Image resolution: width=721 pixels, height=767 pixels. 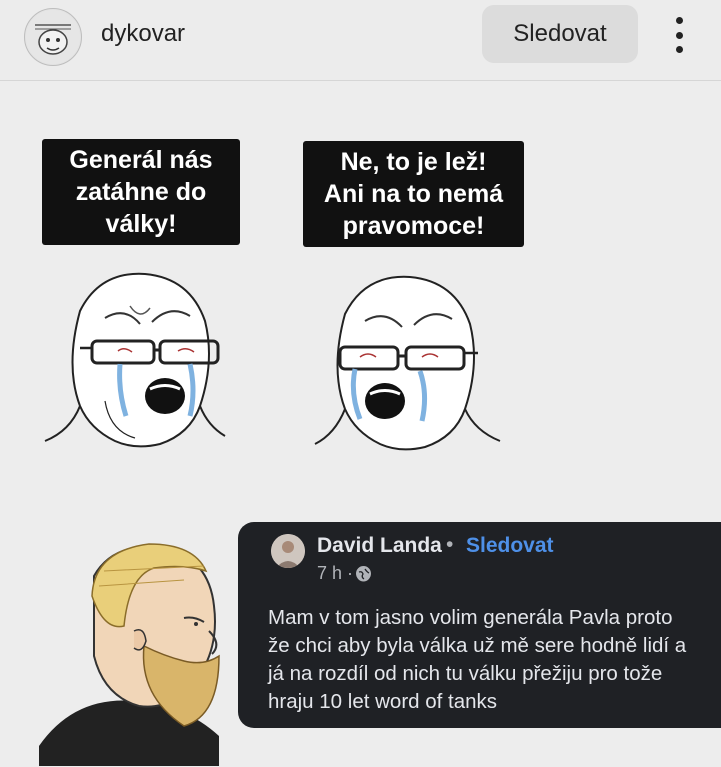 What do you see at coordinates (383, 701) in the screenshot?
I see `comment-line: hraju 10 let word of tanks` at bounding box center [383, 701].